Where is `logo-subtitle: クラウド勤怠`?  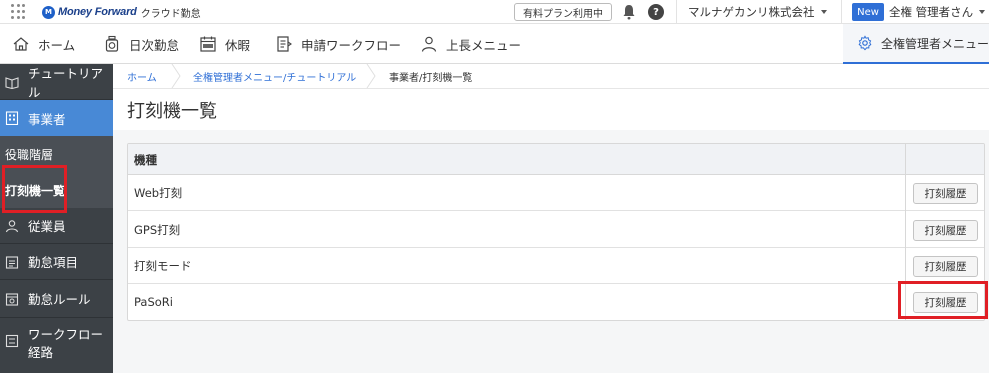
logo-subtitle: クラウド勤怠 is located at coordinates (170, 14).